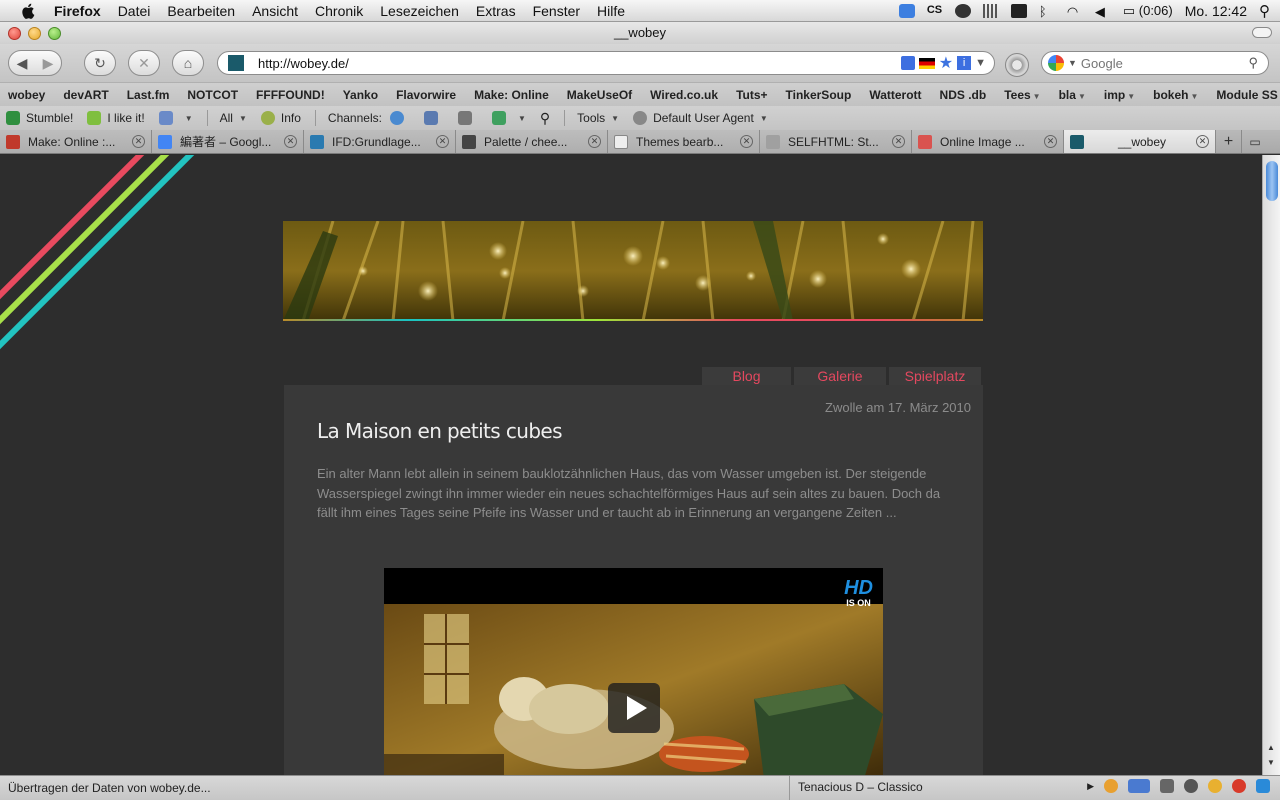  I want to click on play-button, so click(634, 708).